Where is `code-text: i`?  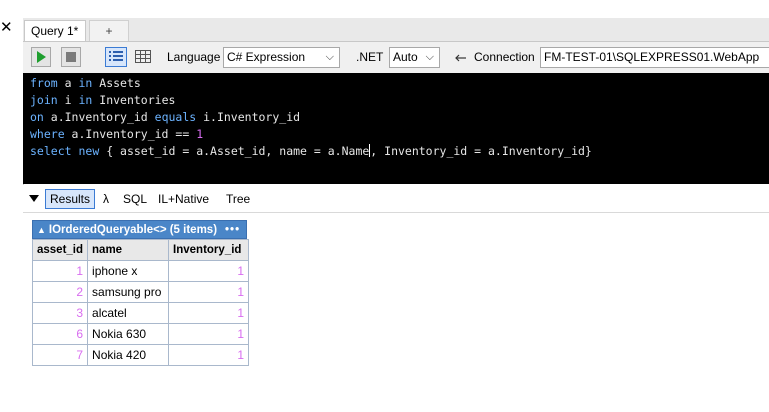
code-text: i is located at coordinates (68, 100).